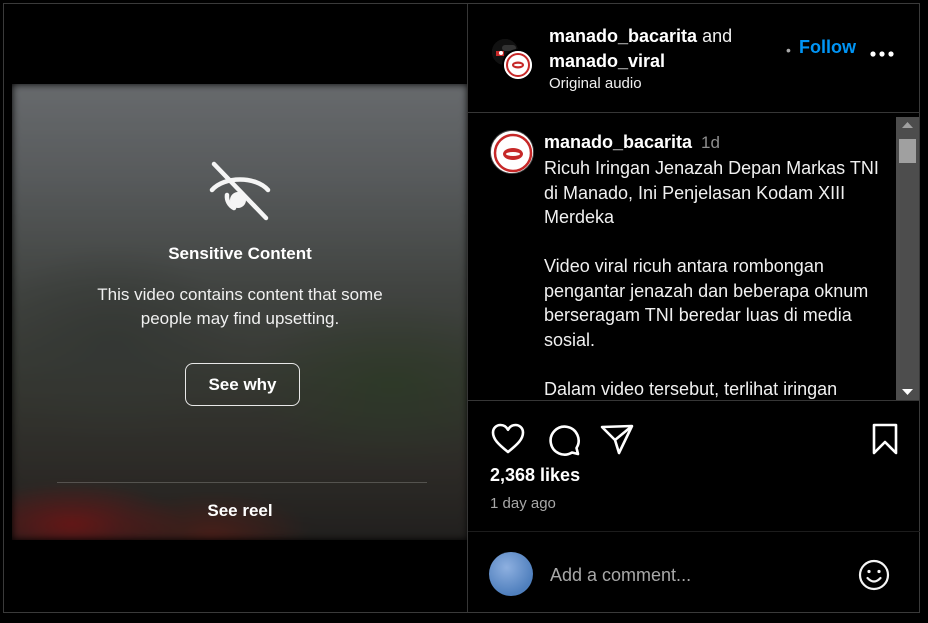 Image resolution: width=928 pixels, height=623 pixels. What do you see at coordinates (694, 466) in the screenshot?
I see `post-actions: 2,368 likes 1 day ago` at bounding box center [694, 466].